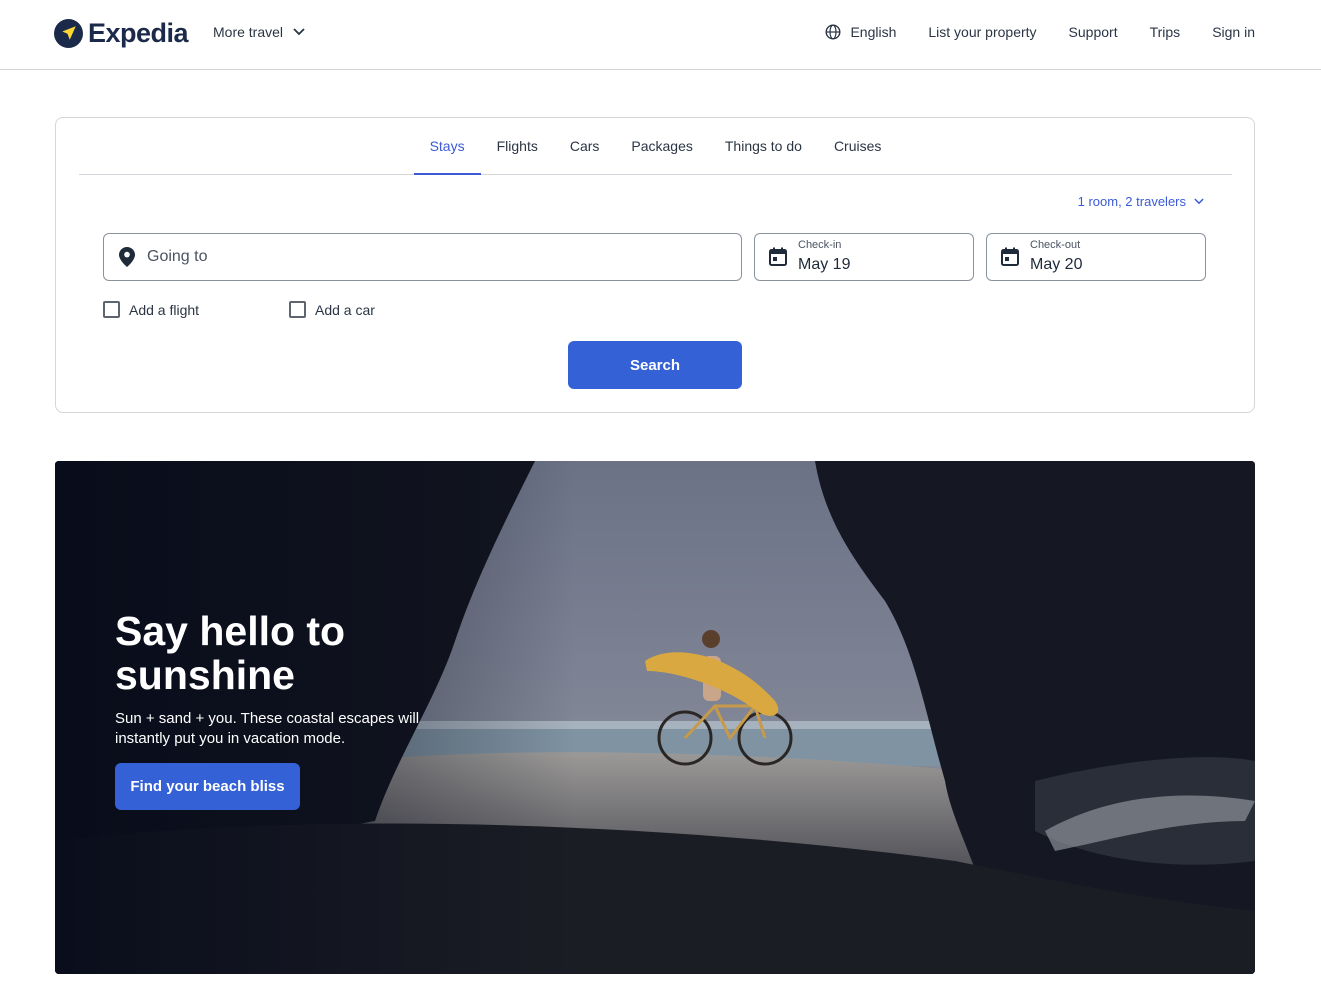 The height and width of the screenshot is (989, 1321). I want to click on tab-stays: Stays, so click(447, 146).